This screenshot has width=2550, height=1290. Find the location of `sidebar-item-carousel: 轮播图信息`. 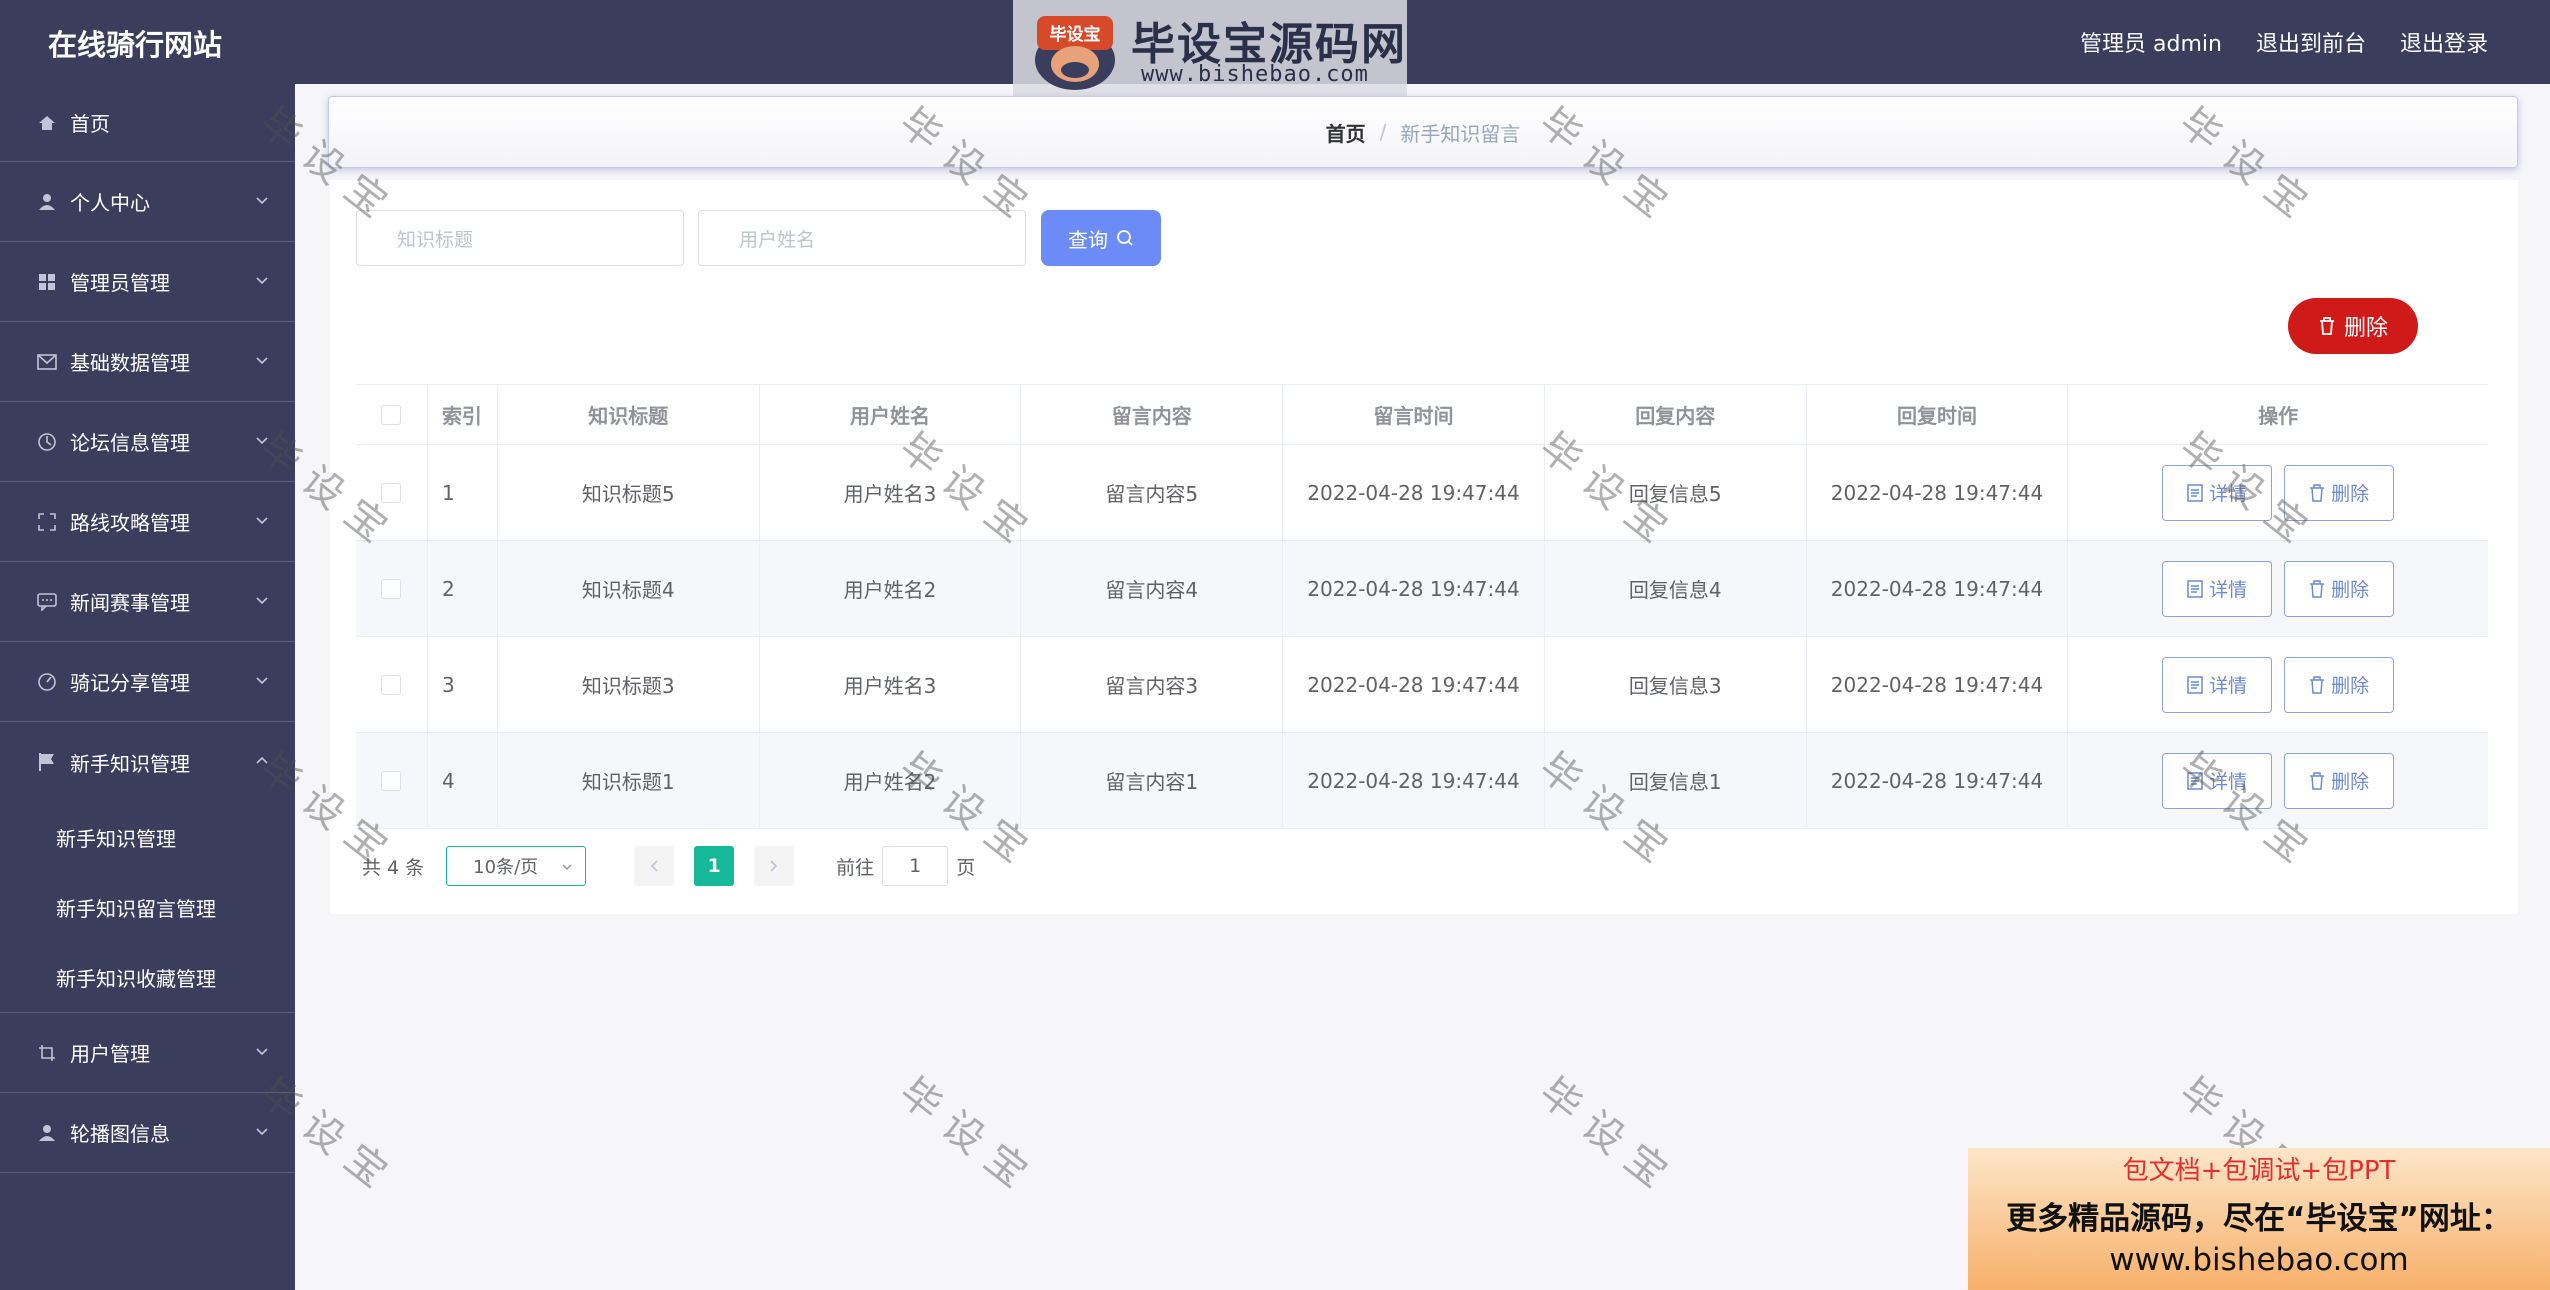

sidebar-item-carousel: 轮播图信息 is located at coordinates (147, 1133).